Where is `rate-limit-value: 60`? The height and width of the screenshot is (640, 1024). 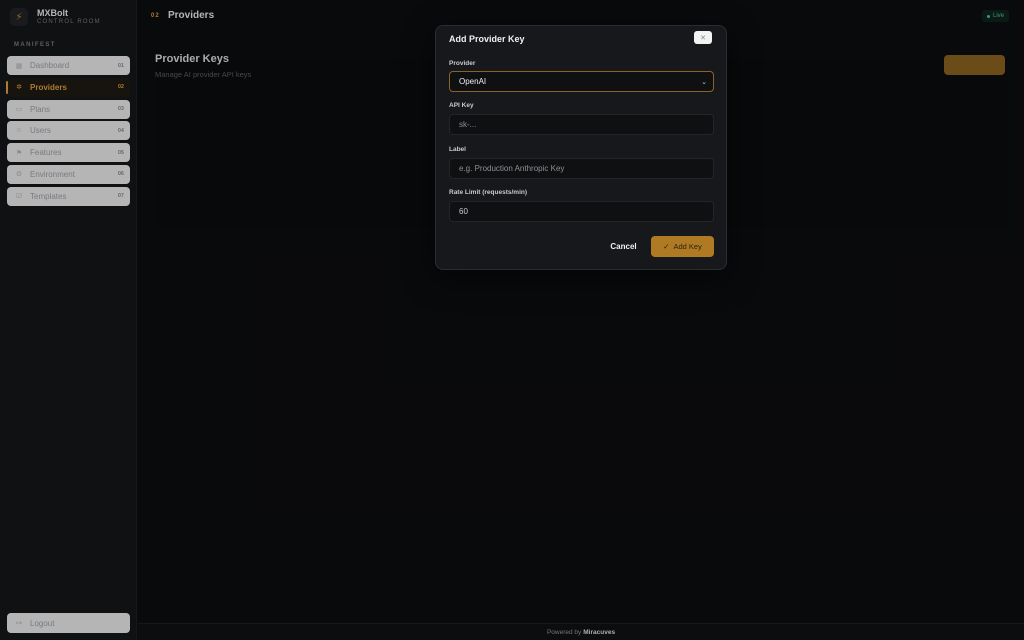
rate-limit-value: 60 is located at coordinates (463, 211).